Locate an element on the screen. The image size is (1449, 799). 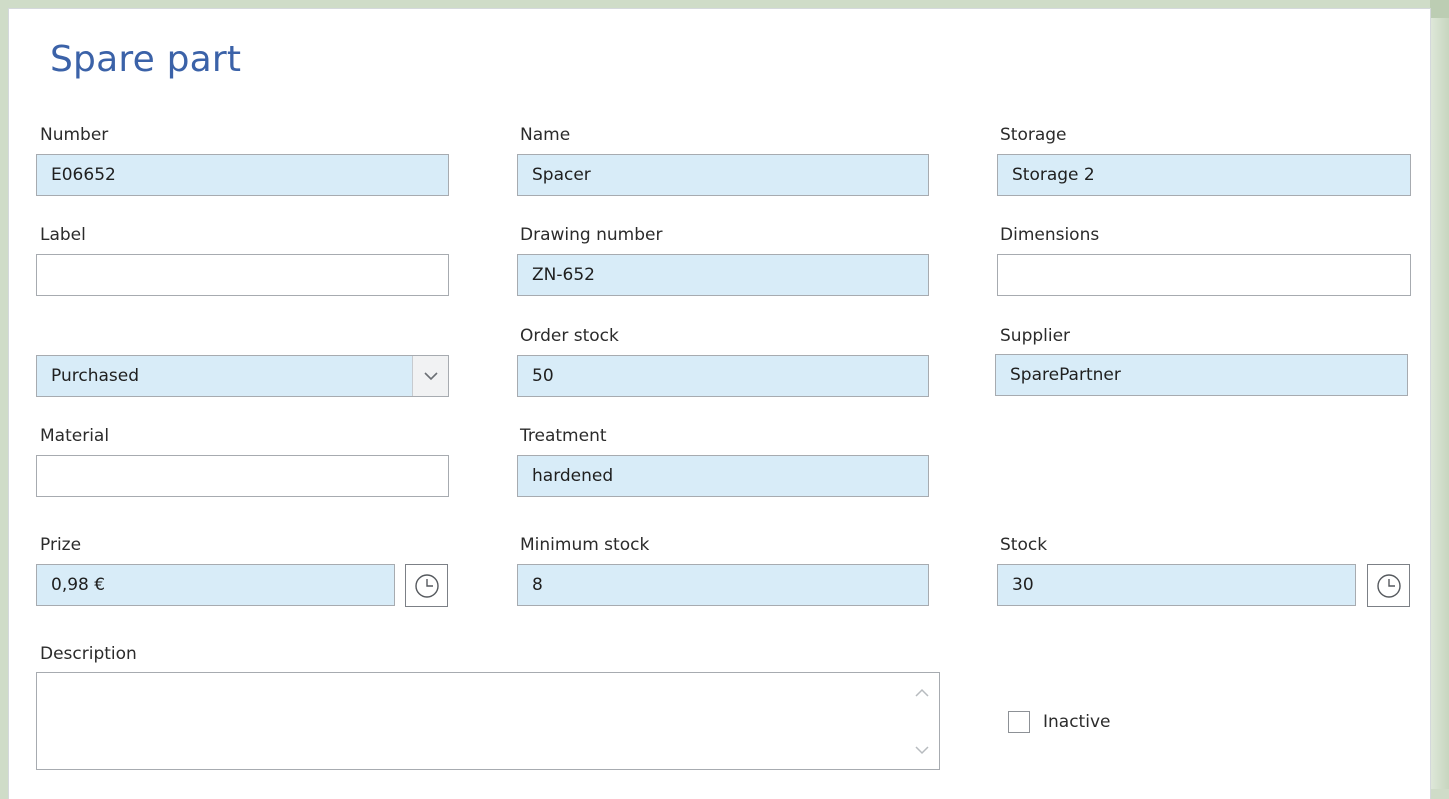
stock-value: 30 is located at coordinates (1023, 585).